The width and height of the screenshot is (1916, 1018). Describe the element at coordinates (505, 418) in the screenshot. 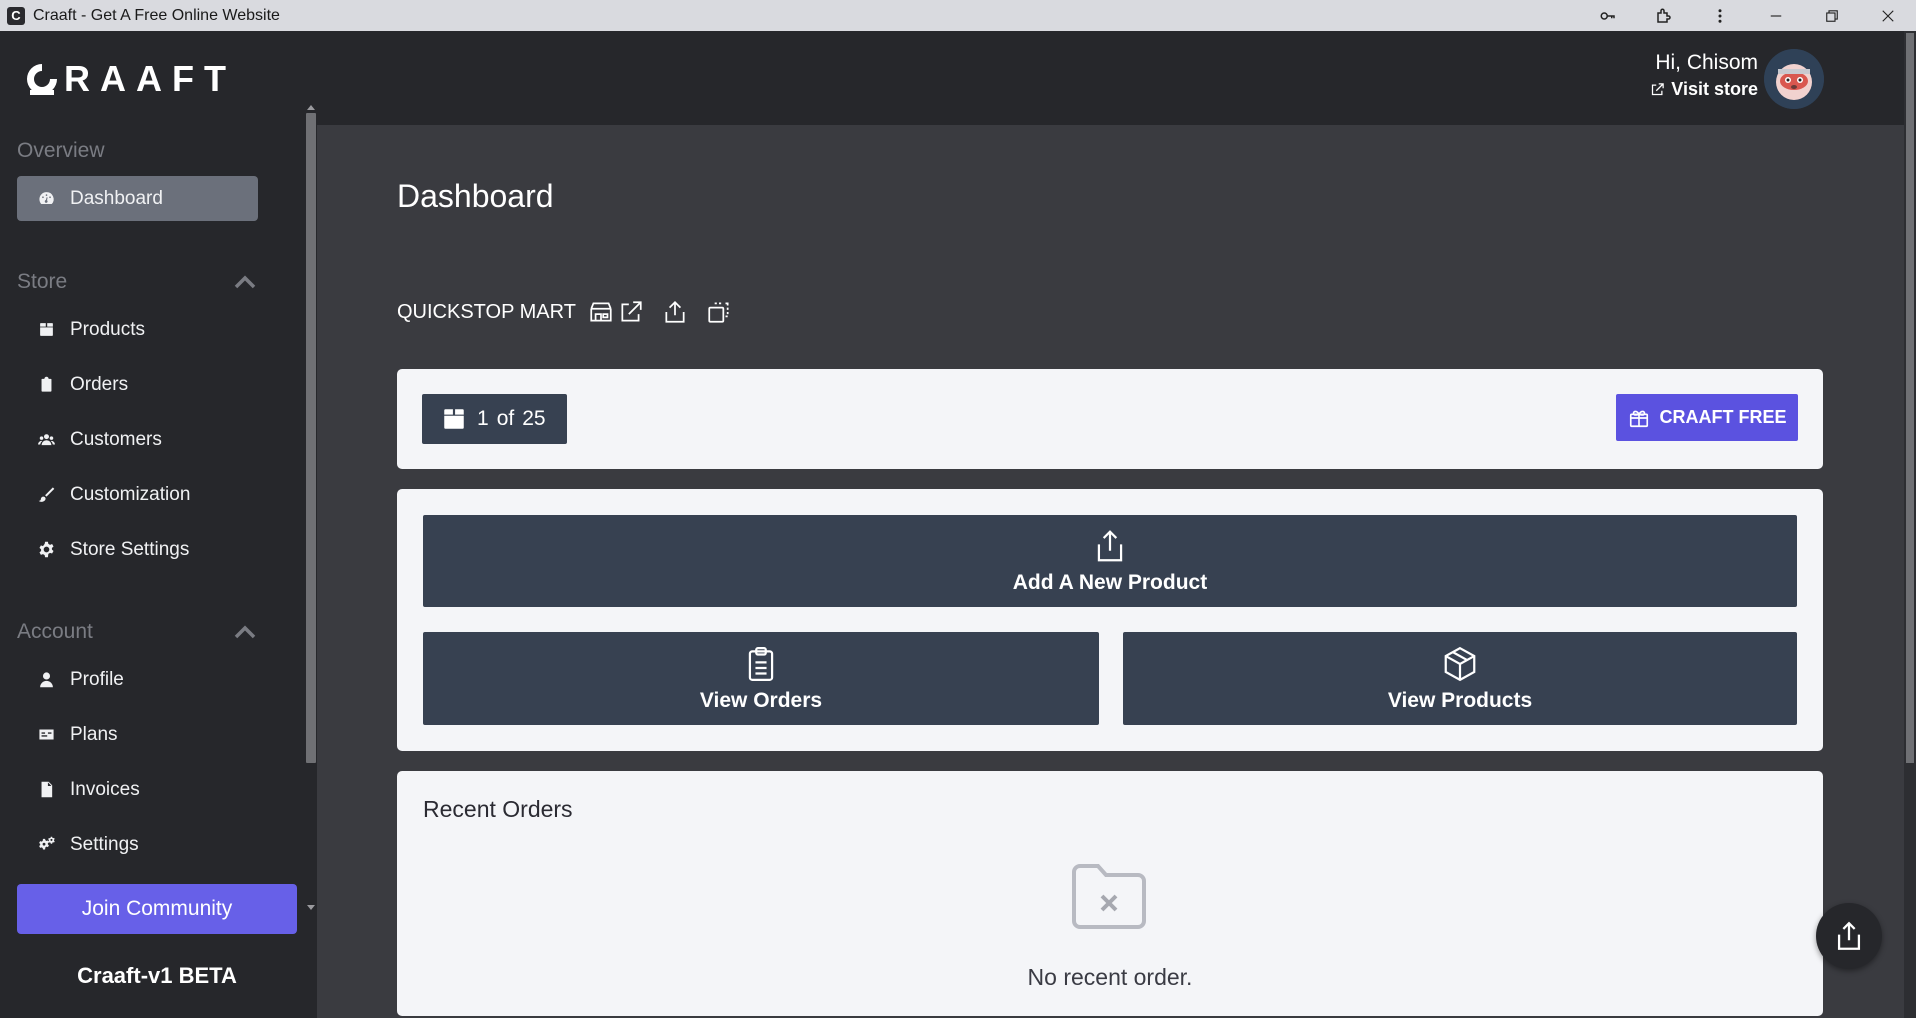

I see `product-count-of: of` at that location.